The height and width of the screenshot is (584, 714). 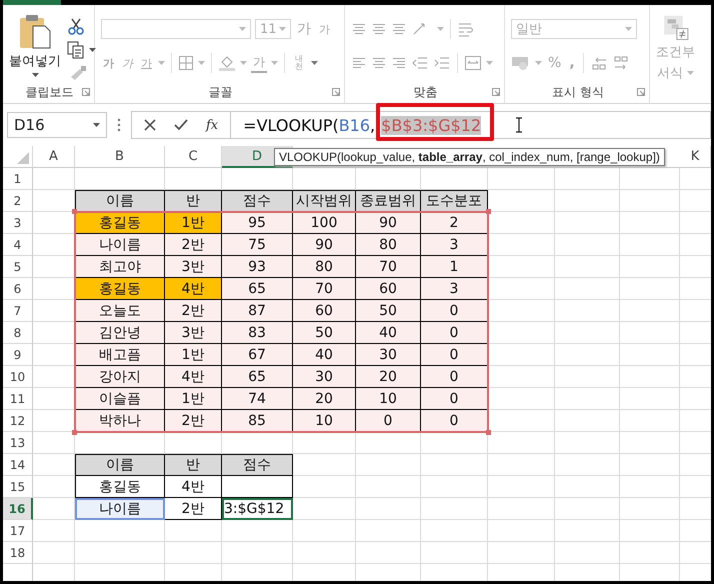 What do you see at coordinates (120, 333) in the screenshot?
I see `table-cell: 김안녕` at bounding box center [120, 333].